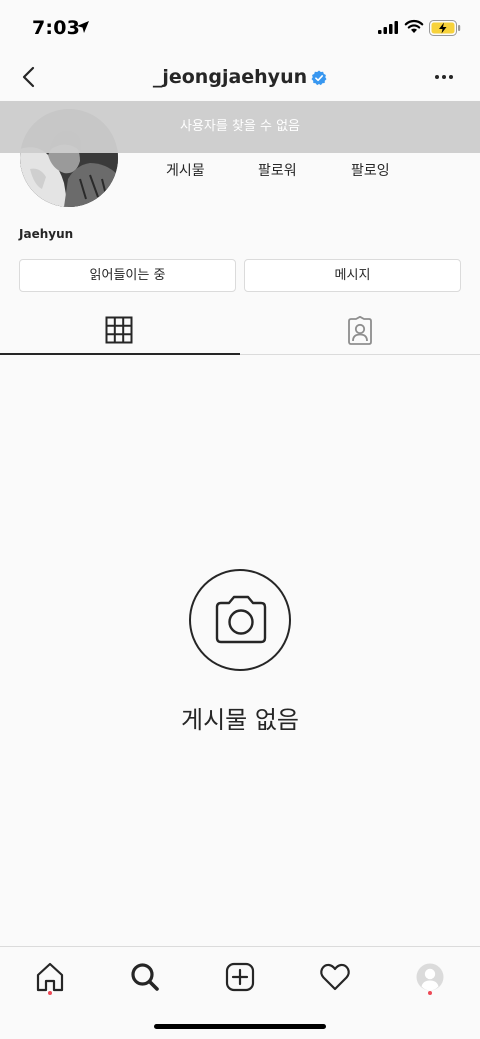  Describe the element at coordinates (444, 77) in the screenshot. I see `more-icon` at that location.